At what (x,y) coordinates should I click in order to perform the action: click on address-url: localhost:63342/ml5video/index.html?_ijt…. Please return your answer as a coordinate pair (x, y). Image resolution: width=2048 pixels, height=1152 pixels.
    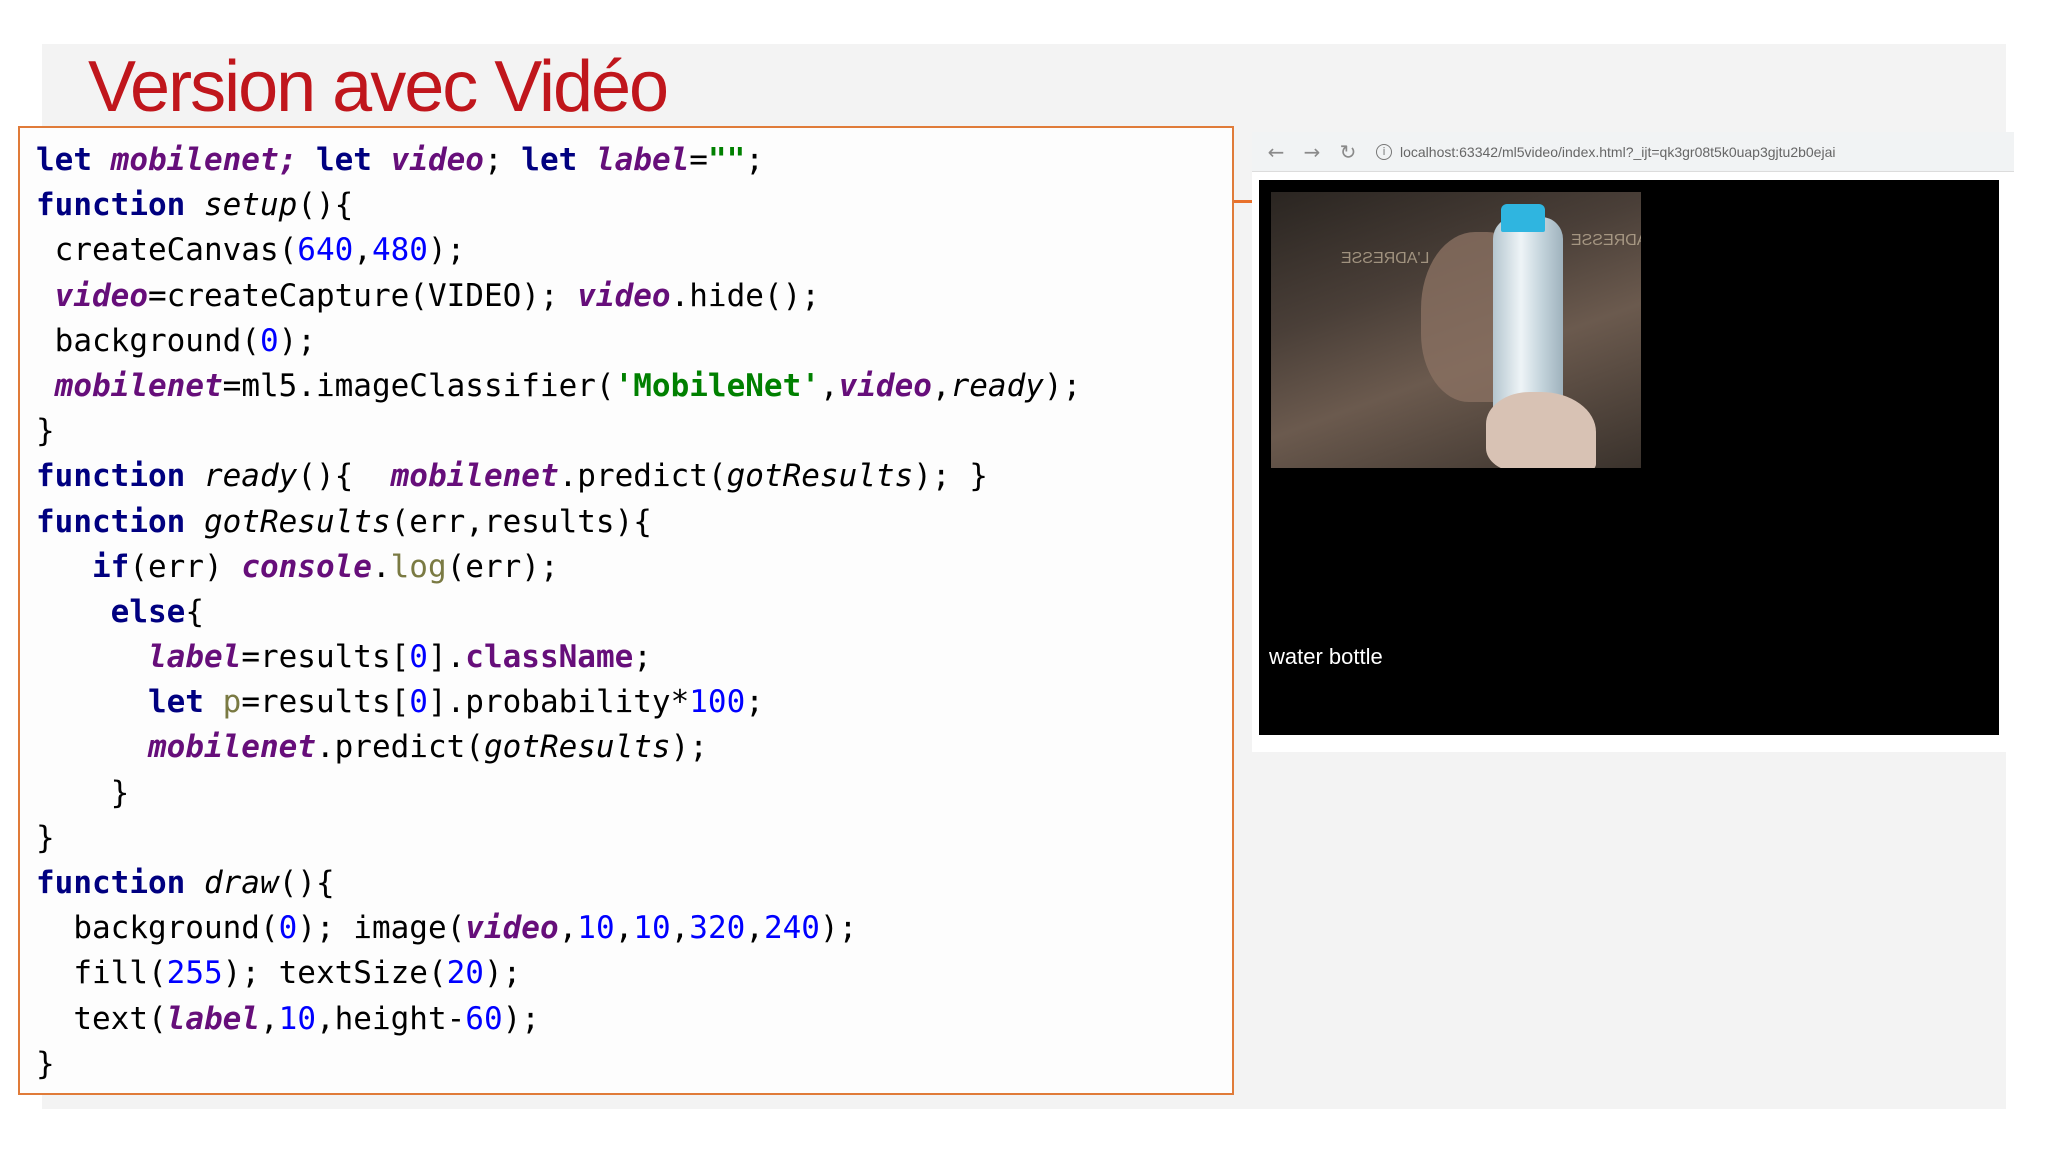
    Looking at the image, I should click on (1618, 152).